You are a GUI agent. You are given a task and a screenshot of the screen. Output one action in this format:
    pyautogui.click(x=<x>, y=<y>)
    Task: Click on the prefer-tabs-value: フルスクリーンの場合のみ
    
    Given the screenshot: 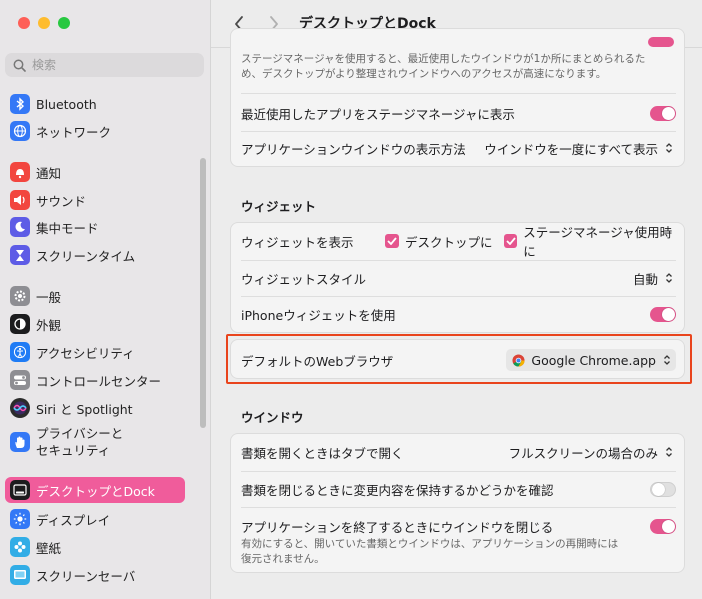 What is the action you would take?
    pyautogui.click(x=583, y=453)
    